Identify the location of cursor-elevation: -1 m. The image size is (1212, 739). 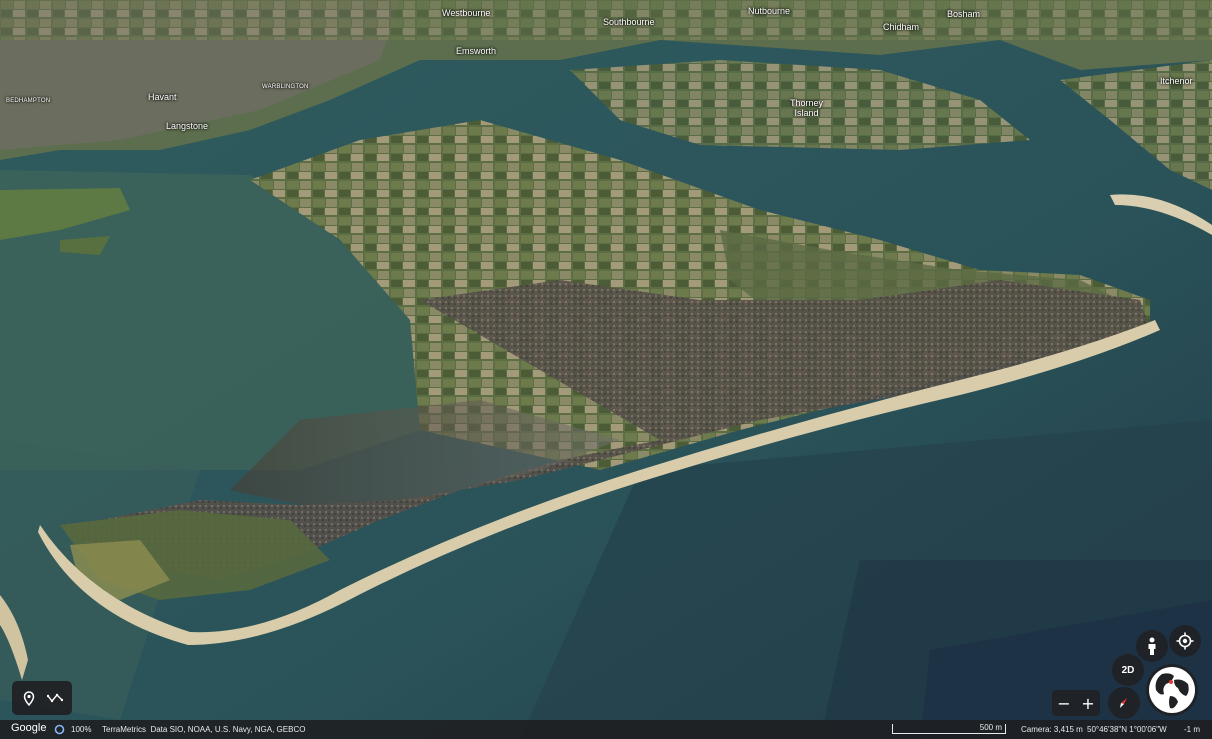
(1192, 729).